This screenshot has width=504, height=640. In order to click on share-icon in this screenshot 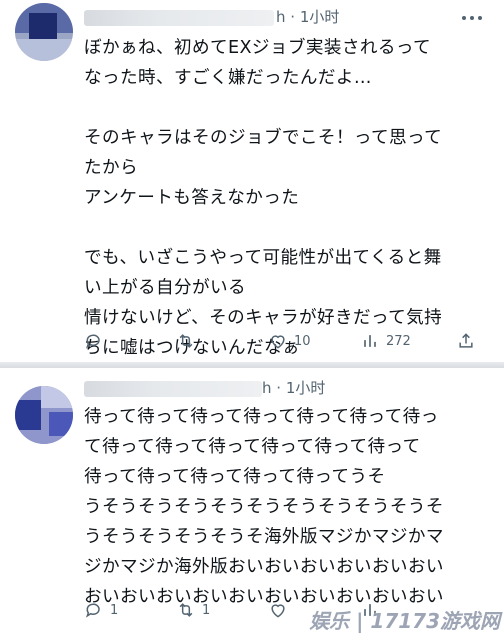, I will do `click(466, 340)`.